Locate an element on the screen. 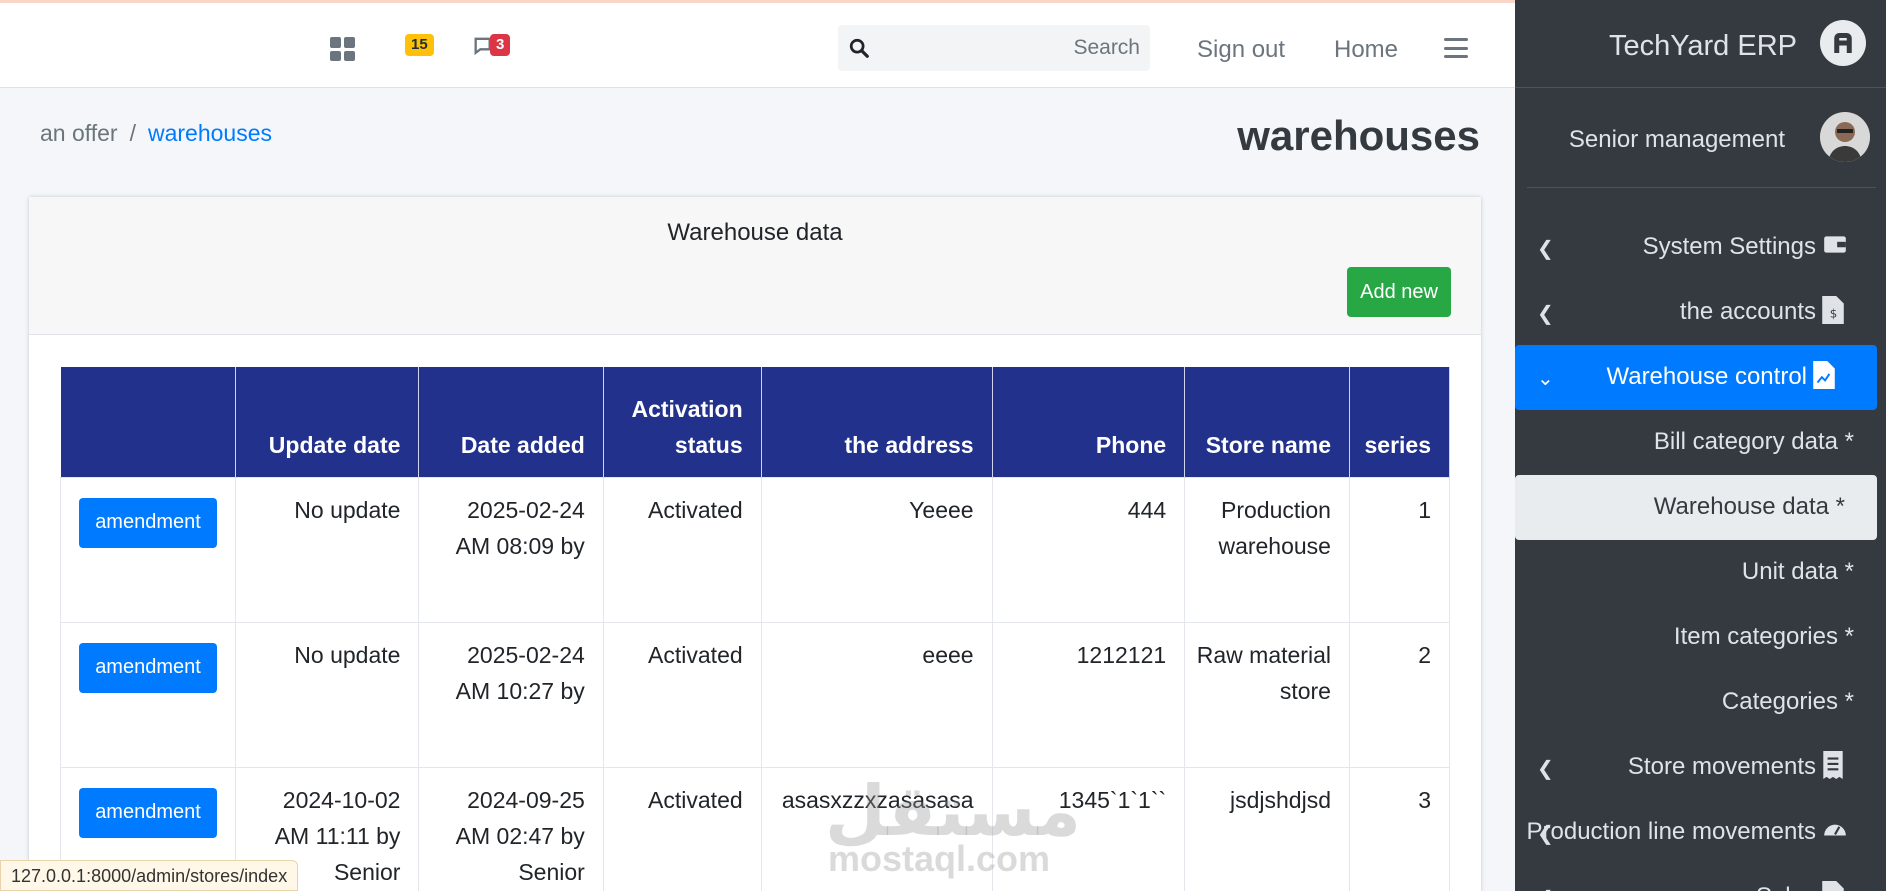  breadcrumb-parent: an offer is located at coordinates (79, 133).